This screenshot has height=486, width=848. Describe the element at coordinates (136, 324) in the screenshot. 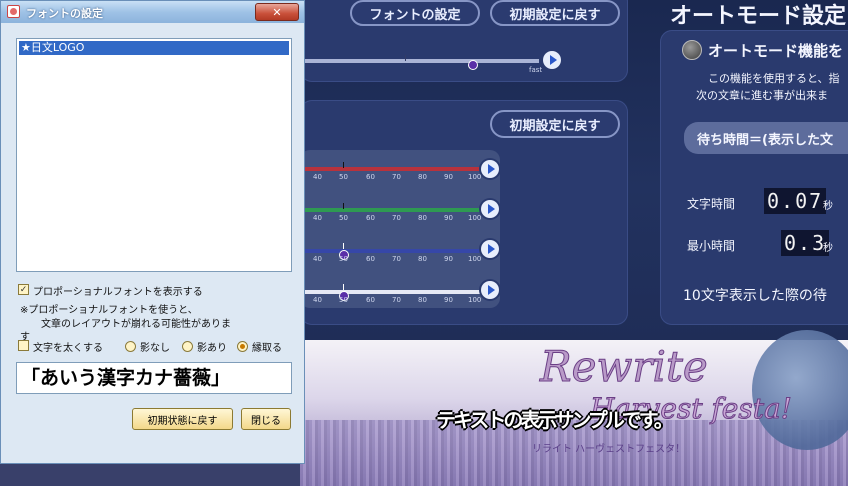

I see `warning-line-2: 文章のレイアウトが崩れる可能性がありま` at that location.